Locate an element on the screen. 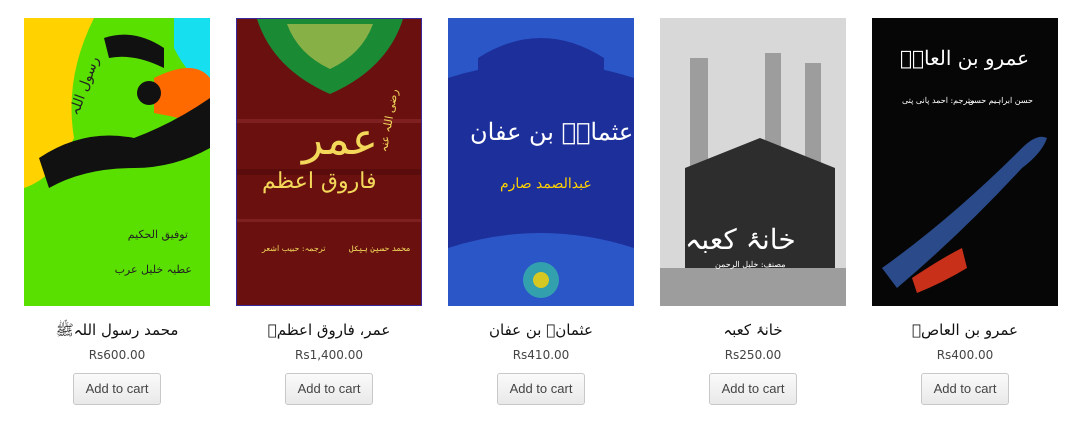 The image size is (1082, 425). product-title: عمر، فاروق اعظمؓ is located at coordinates (329, 330).